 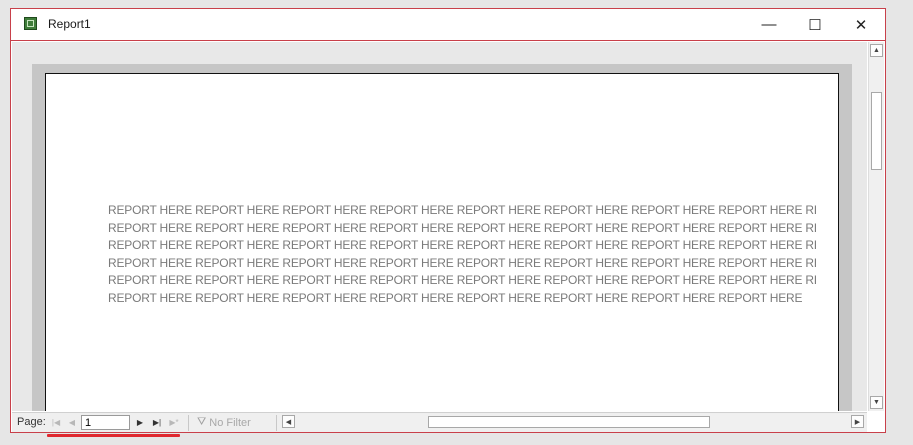 I want to click on scroll-left-button: ◀, so click(x=288, y=421).